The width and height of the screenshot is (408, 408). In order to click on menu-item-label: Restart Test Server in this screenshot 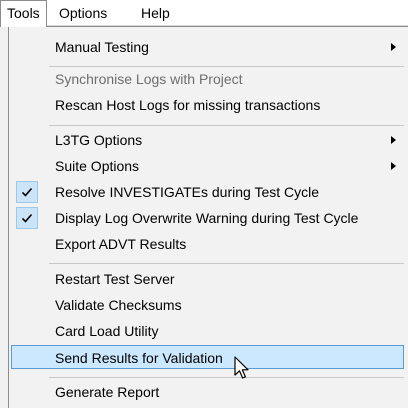, I will do `click(115, 279)`.